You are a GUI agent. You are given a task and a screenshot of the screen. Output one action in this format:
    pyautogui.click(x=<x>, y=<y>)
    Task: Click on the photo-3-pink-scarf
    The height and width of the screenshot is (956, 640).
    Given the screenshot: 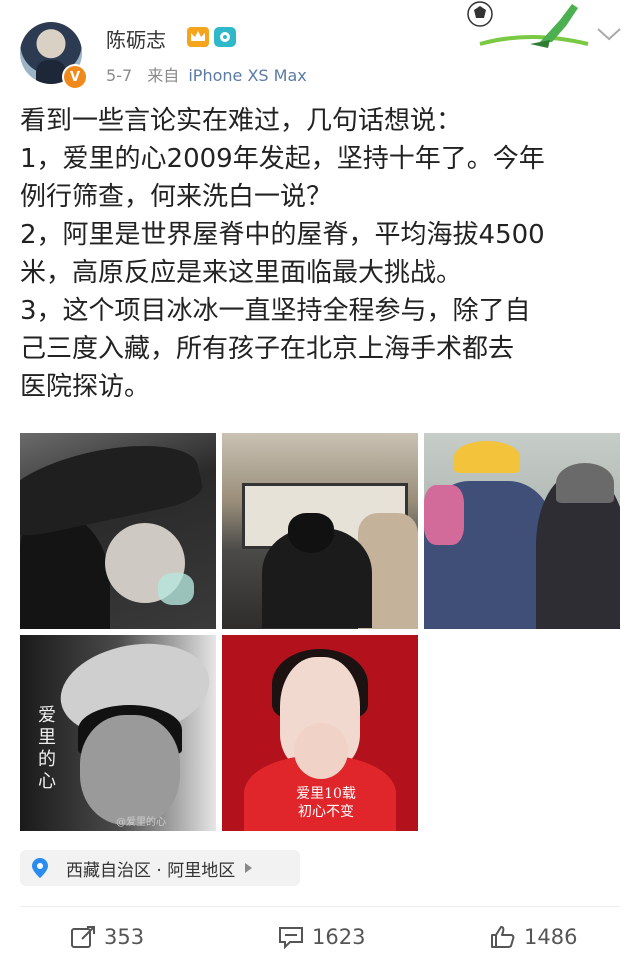 What is the action you would take?
    pyautogui.click(x=444, y=515)
    